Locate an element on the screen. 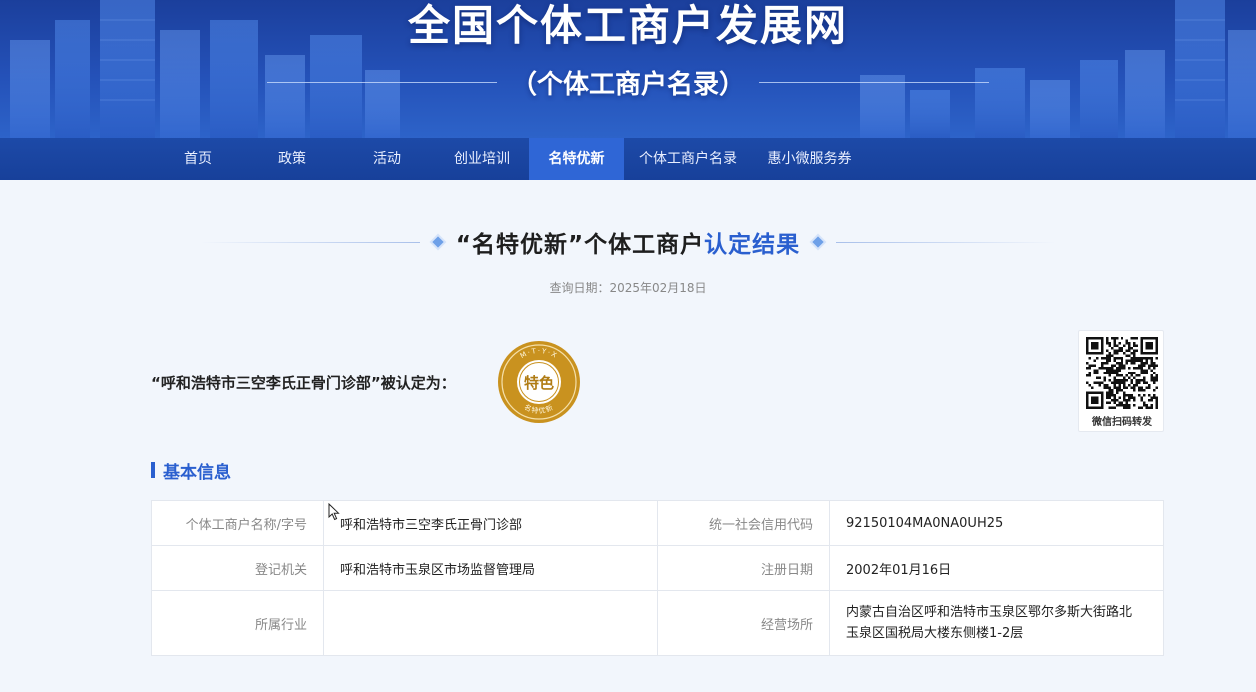 This screenshot has height=692, width=1256. qr-caption: 微信扫码转发 is located at coordinates (1122, 422).